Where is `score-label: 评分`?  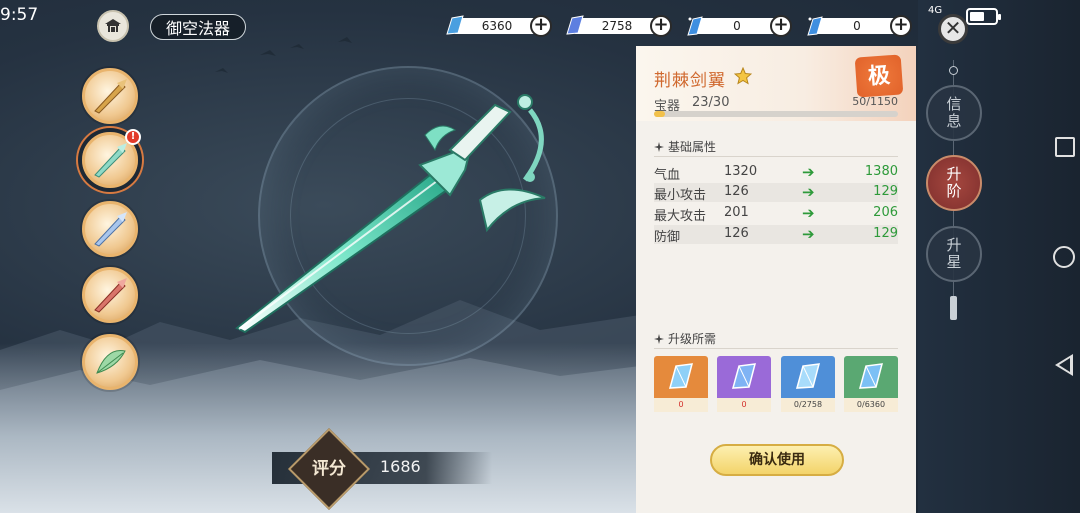
score-label: 评分 is located at coordinates (329, 469).